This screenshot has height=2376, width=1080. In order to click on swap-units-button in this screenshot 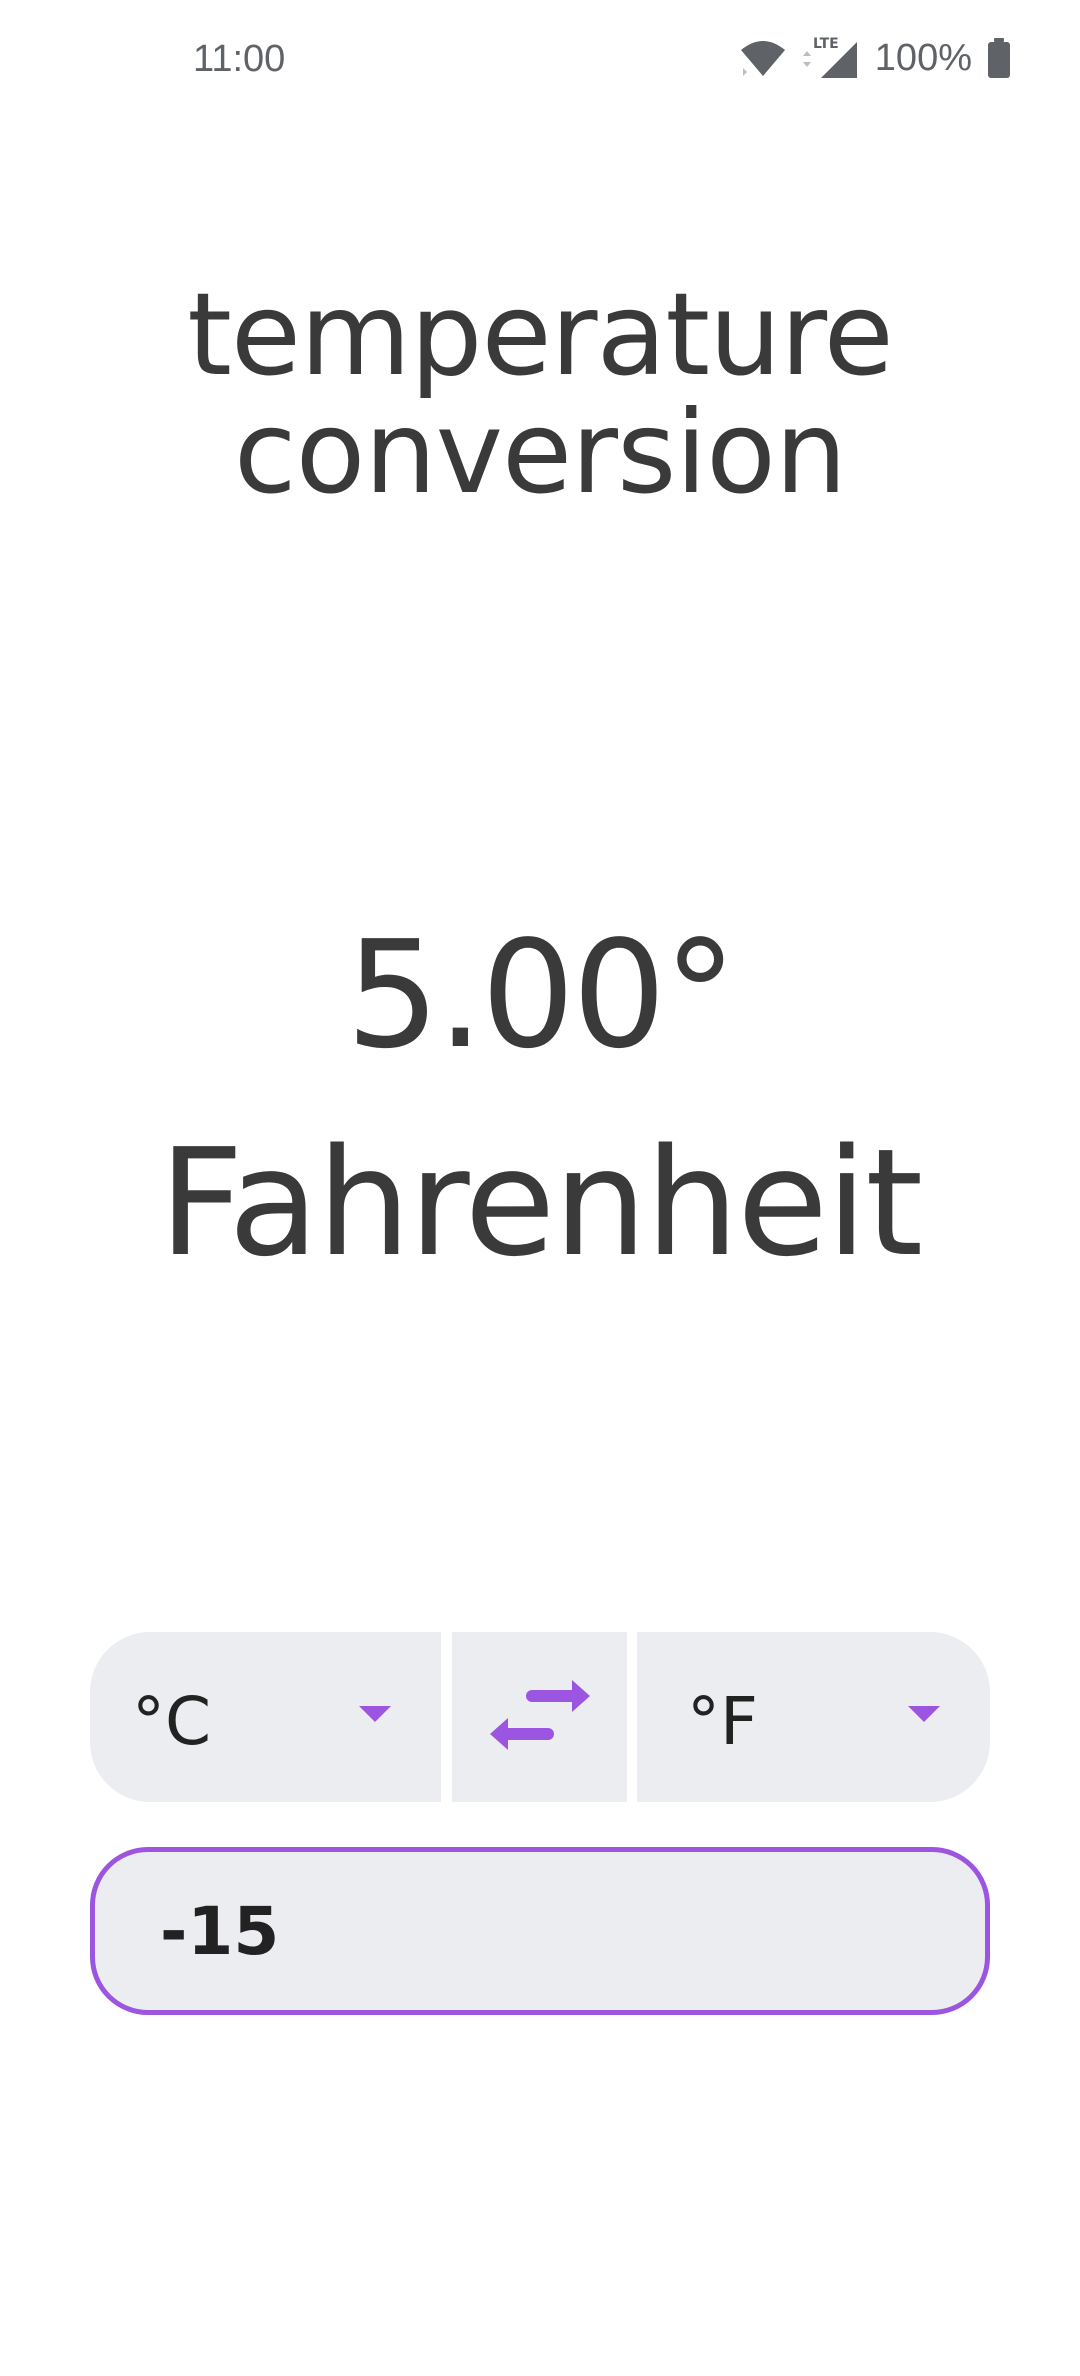, I will do `click(539, 1717)`.